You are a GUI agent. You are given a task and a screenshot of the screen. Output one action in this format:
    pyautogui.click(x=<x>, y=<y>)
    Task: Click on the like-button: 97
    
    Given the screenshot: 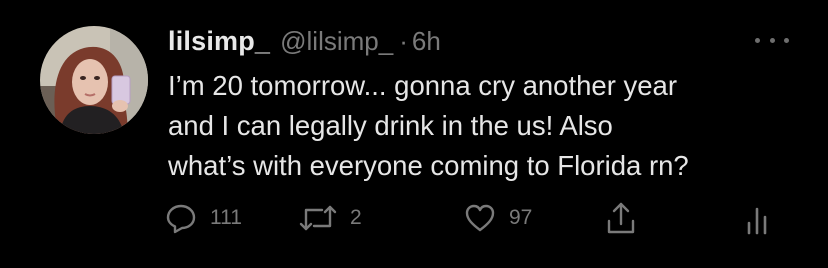 What is the action you would take?
    pyautogui.click(x=497, y=218)
    